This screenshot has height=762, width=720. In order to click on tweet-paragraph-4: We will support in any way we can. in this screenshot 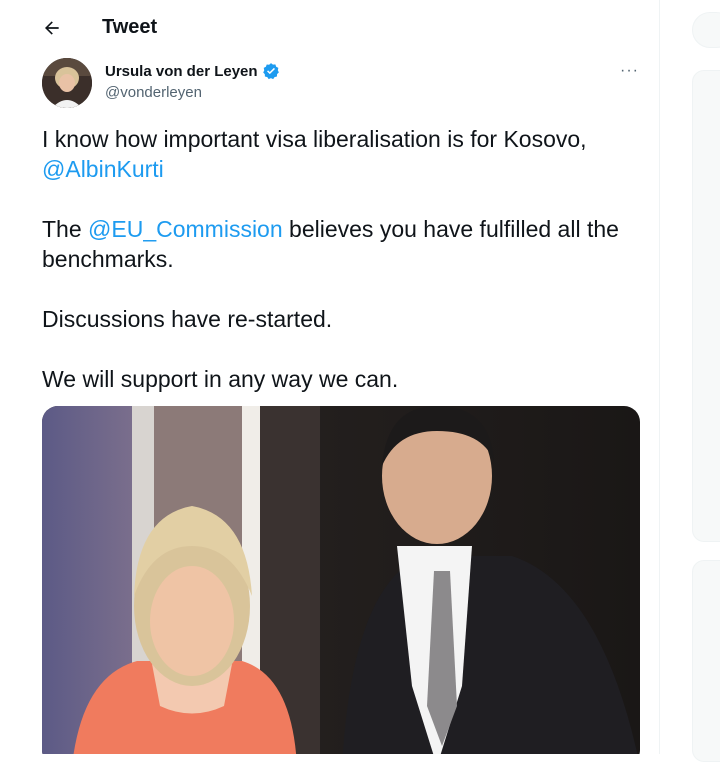, I will do `click(220, 379)`.